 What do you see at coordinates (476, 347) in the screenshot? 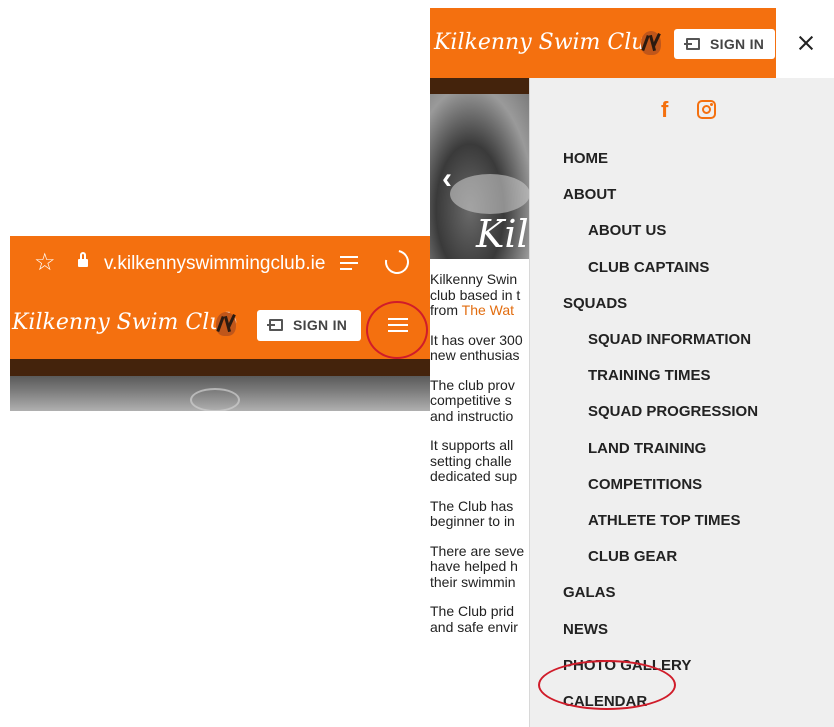
I see `paragraph-text: It has over 300 new enthusias` at bounding box center [476, 347].